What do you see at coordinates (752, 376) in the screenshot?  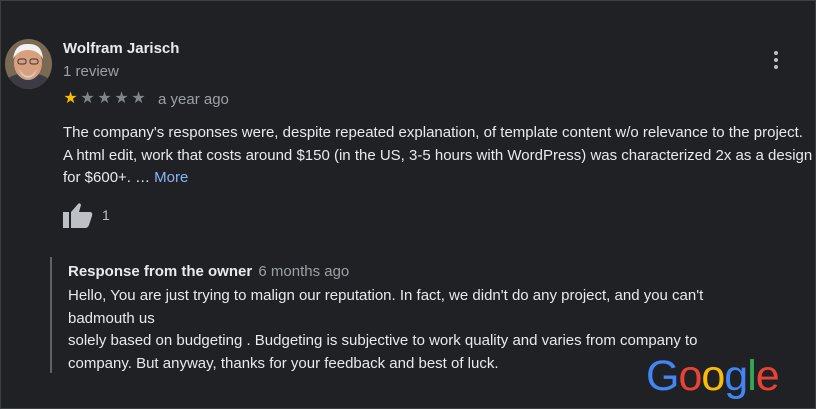 I see `google-logo-letter: l` at bounding box center [752, 376].